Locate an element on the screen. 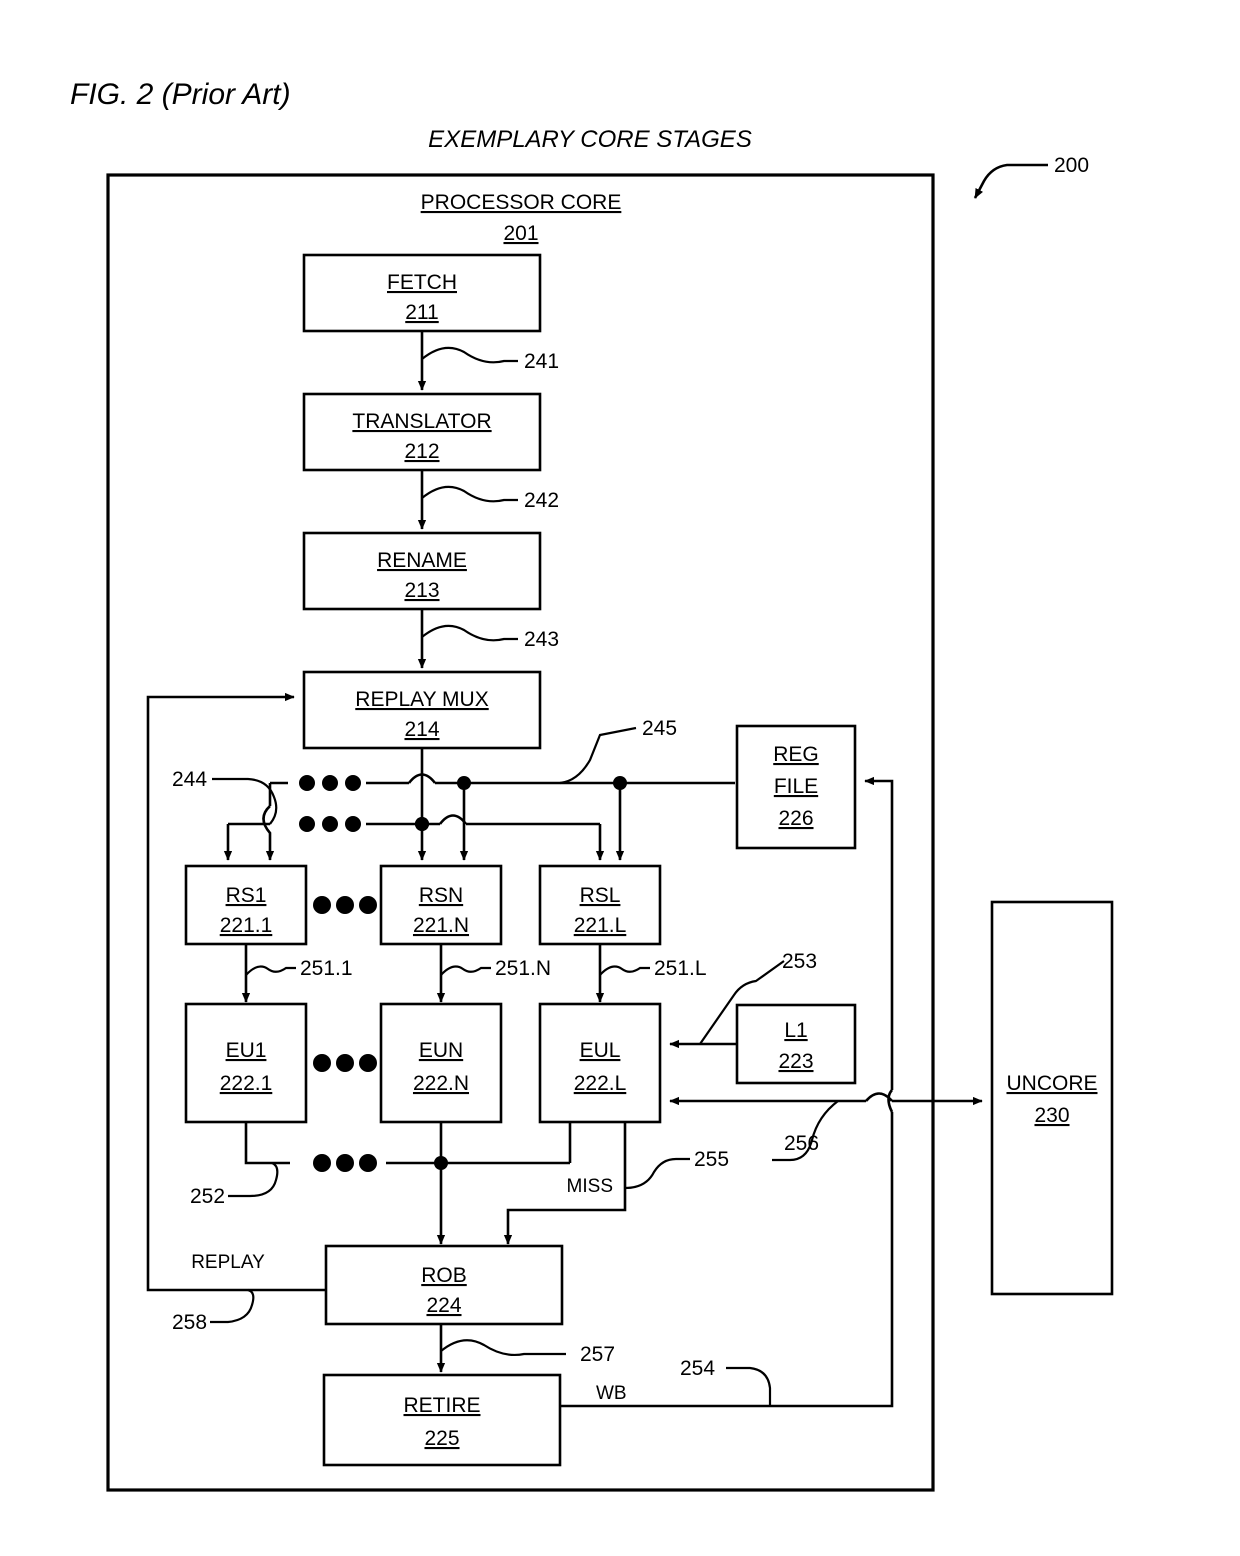 This screenshot has height=1556, width=1240. ref-252: 252 is located at coordinates (207, 1196).